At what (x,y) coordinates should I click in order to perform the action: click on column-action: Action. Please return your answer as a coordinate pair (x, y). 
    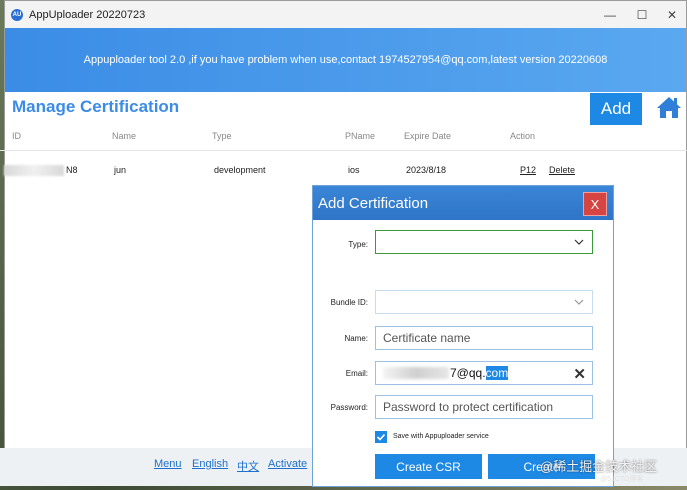
    Looking at the image, I should click on (523, 136).